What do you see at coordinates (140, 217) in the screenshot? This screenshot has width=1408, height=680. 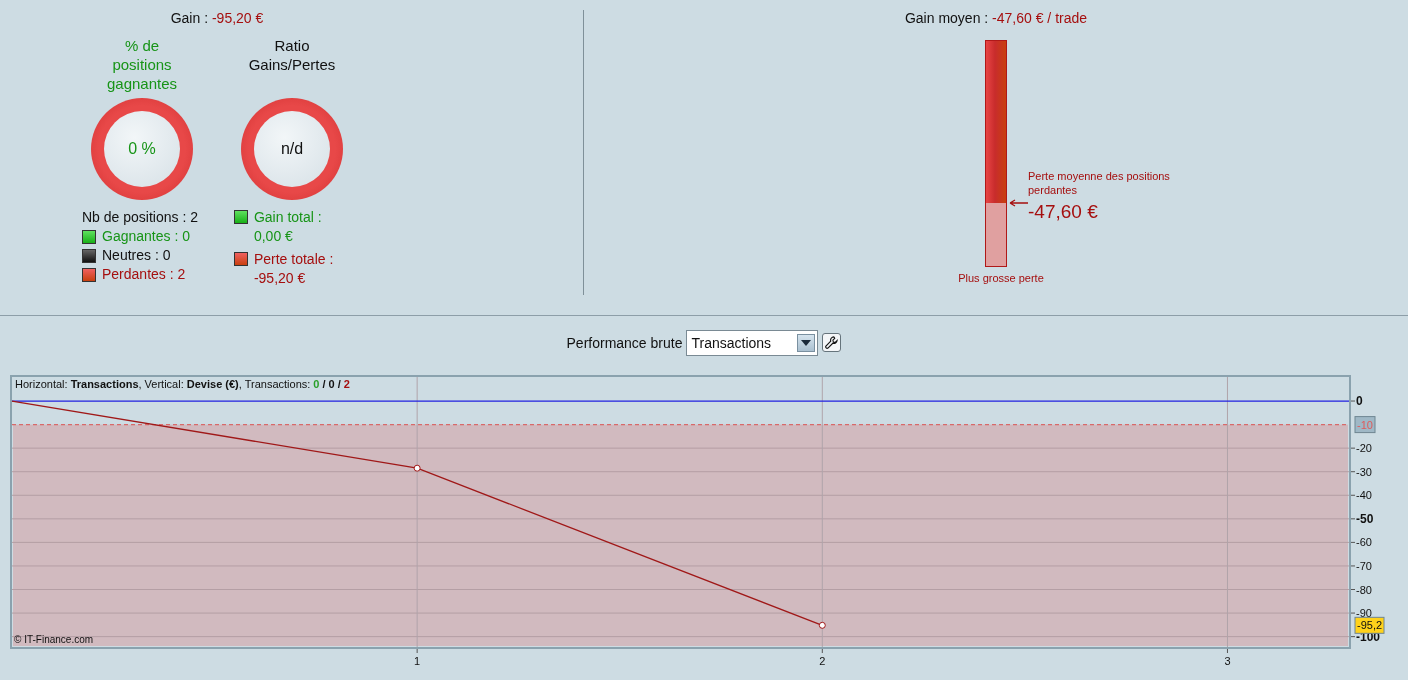 I see `positions-total: Nb de positions : 2` at bounding box center [140, 217].